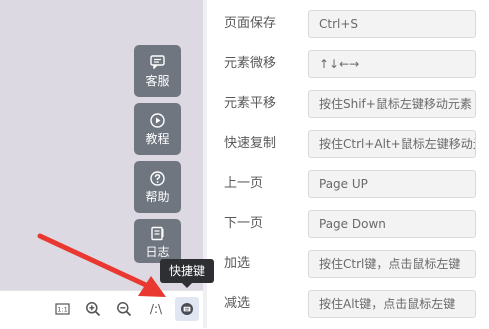 This screenshot has width=489, height=329. What do you see at coordinates (250, 63) in the screenshot?
I see `shortcut-name: 元素微移` at bounding box center [250, 63].